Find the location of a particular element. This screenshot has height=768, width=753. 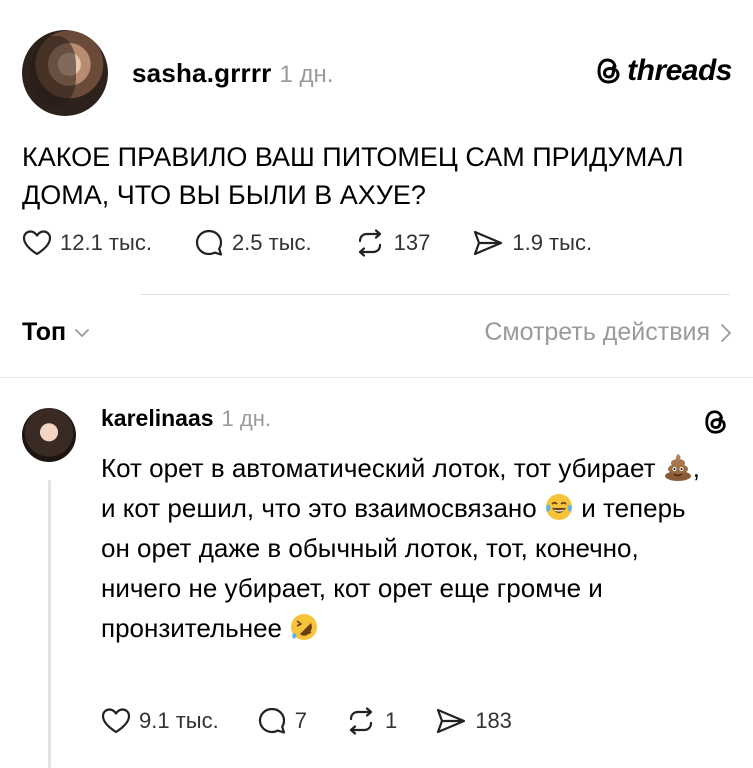

post-divider is located at coordinates (435, 294).